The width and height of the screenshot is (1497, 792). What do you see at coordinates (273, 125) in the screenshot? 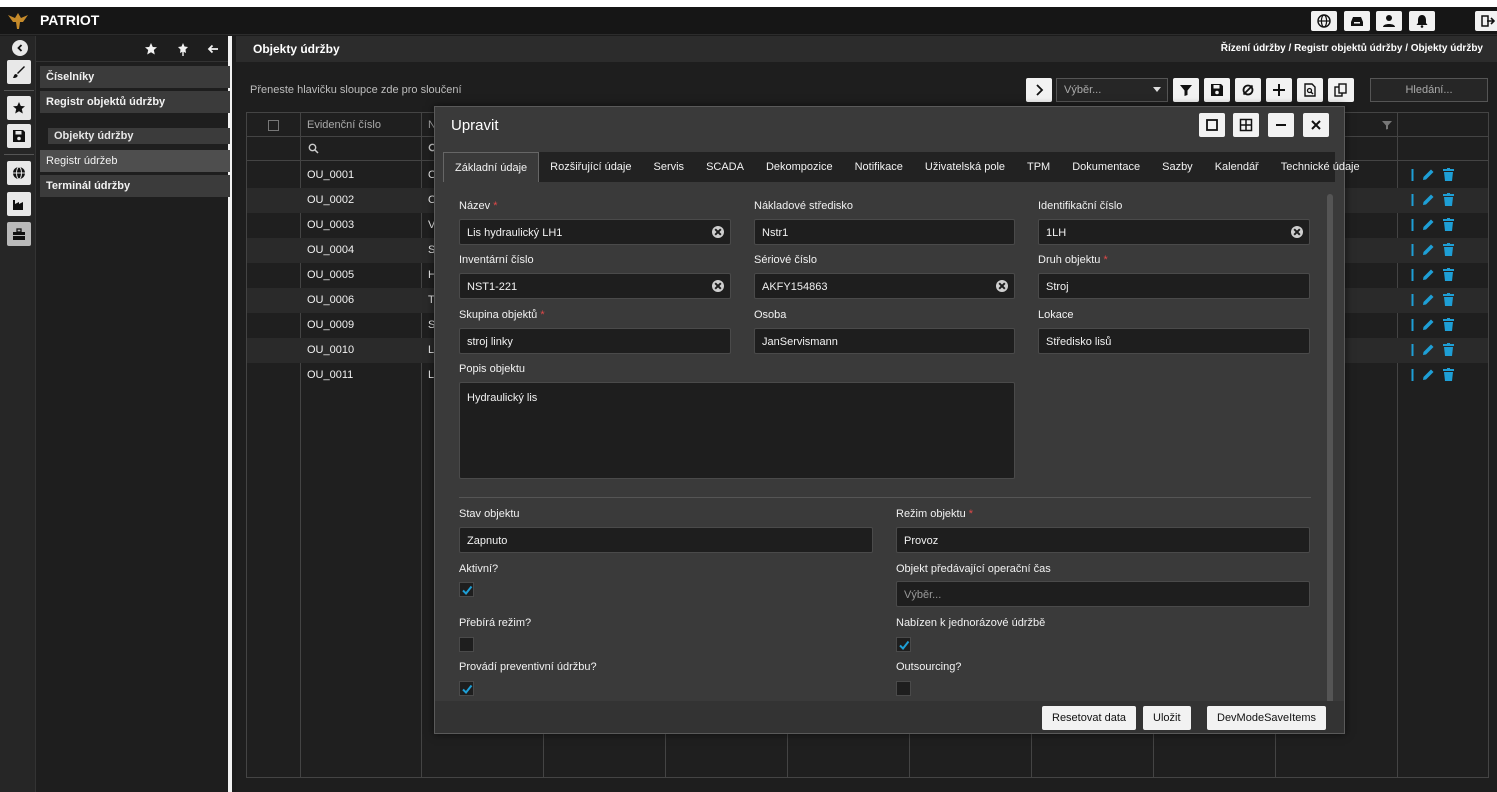
I see `select-all-checkbox` at bounding box center [273, 125].